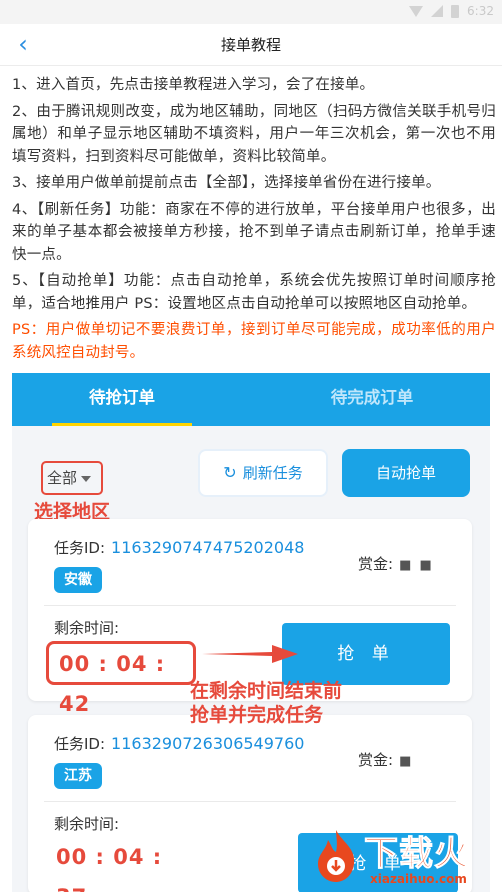  What do you see at coordinates (208, 743) in the screenshot?
I see `task-id-value: 1163290726306549760` at bounding box center [208, 743].